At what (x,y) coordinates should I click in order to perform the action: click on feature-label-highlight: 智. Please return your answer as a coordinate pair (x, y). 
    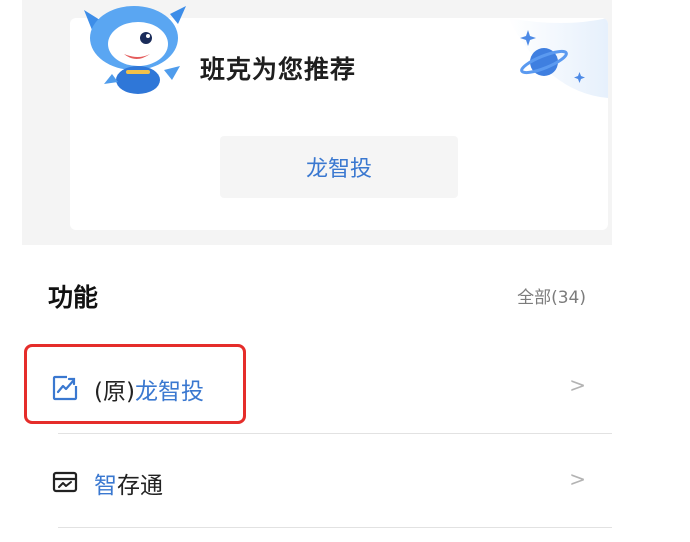
    Looking at the image, I should click on (105, 486).